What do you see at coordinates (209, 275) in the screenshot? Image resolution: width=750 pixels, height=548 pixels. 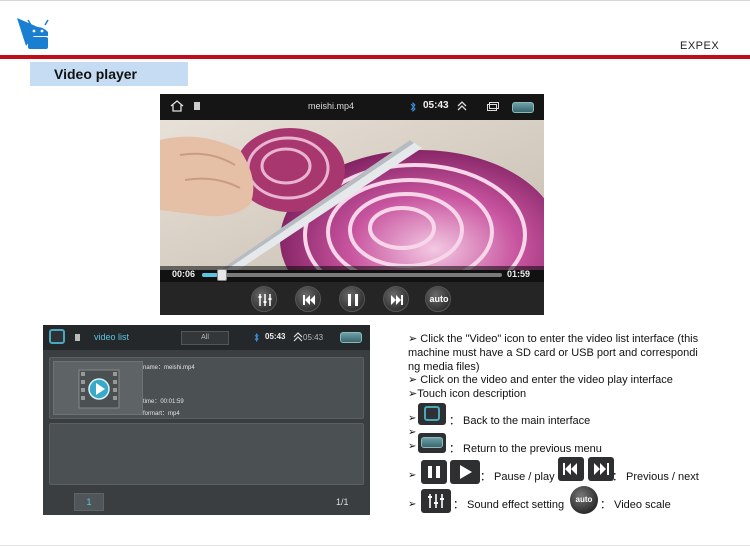 I see `seek-progress` at bounding box center [209, 275].